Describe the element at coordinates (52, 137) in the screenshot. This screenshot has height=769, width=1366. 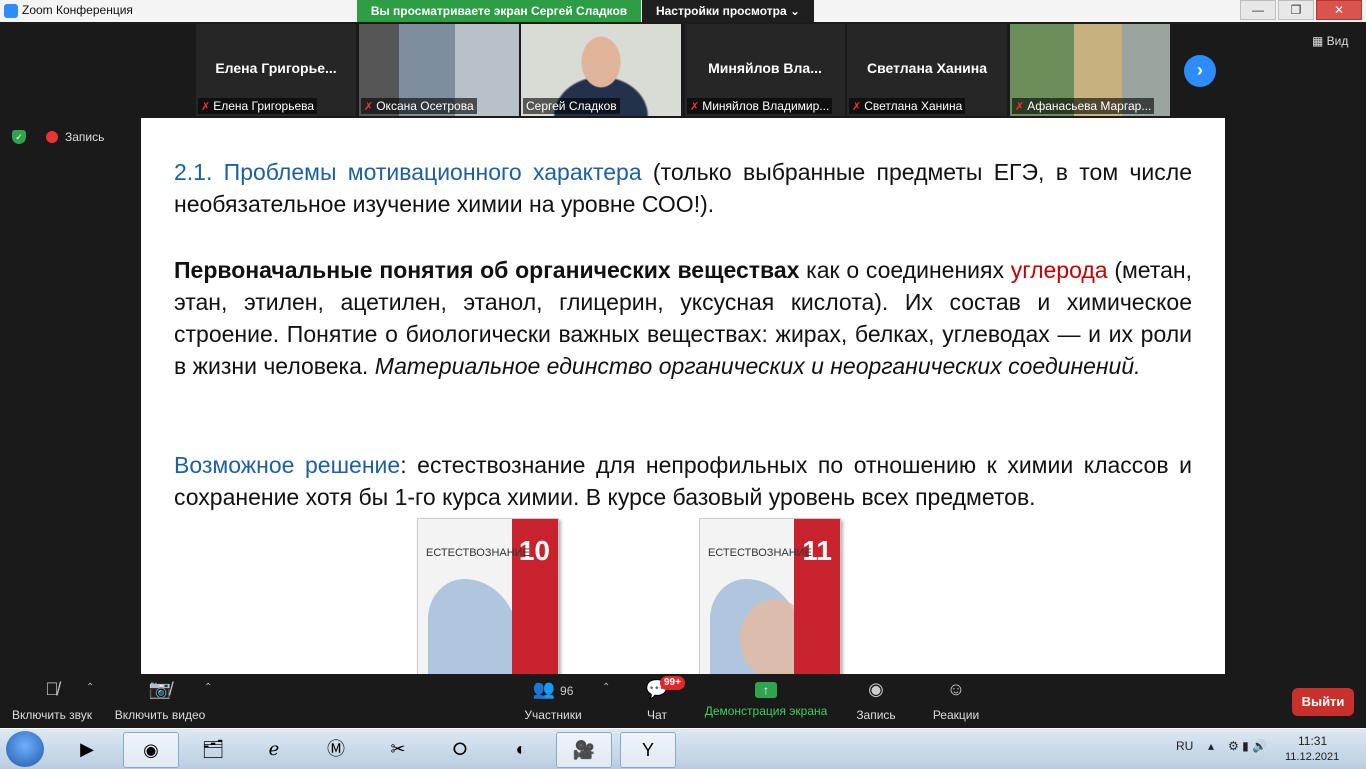
I see `record-icon` at that location.